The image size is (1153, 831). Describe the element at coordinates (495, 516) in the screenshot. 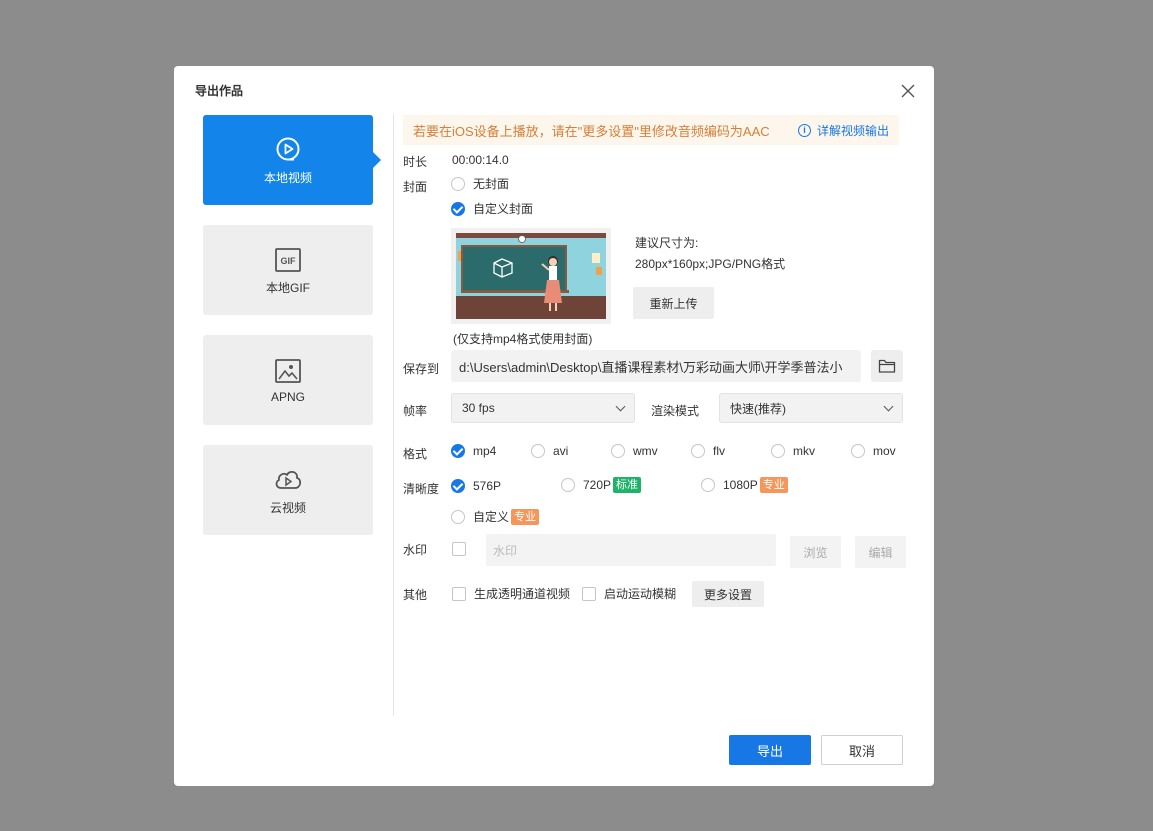

I see `radio-res-custom: 自定义 专业` at that location.